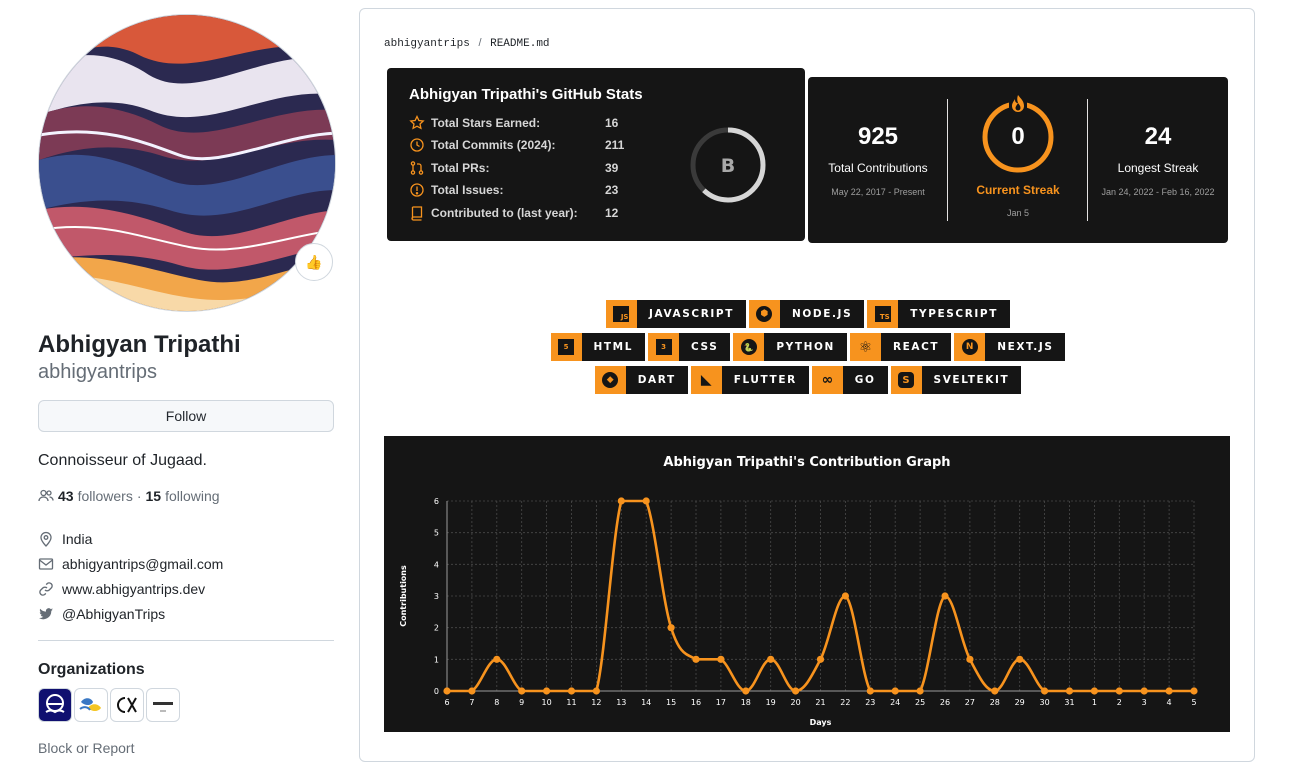 This screenshot has width=1293, height=770. I want to click on stat-value: 16, so click(612, 123).